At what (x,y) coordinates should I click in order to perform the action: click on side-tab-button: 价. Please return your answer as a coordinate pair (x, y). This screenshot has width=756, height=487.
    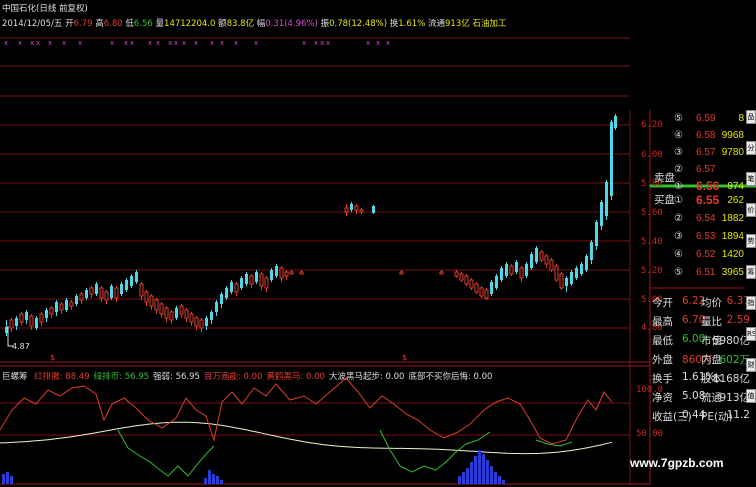
    Looking at the image, I should click on (751, 210).